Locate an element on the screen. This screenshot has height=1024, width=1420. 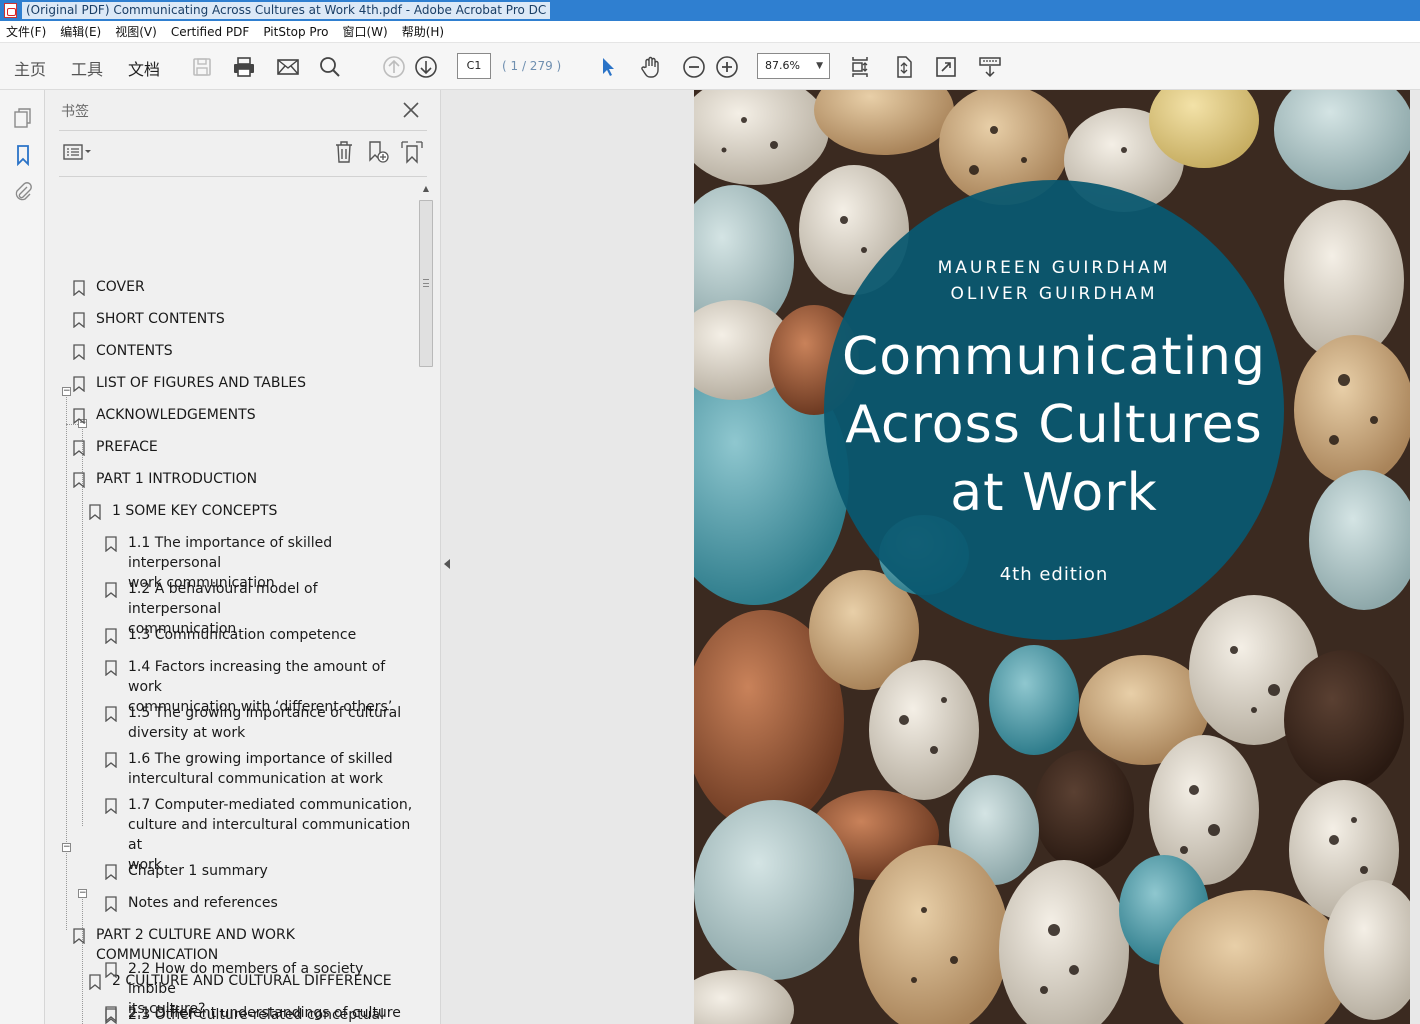
bookmark-label: LIST OF FIGURES AND TABLES is located at coordinates (201, 383).